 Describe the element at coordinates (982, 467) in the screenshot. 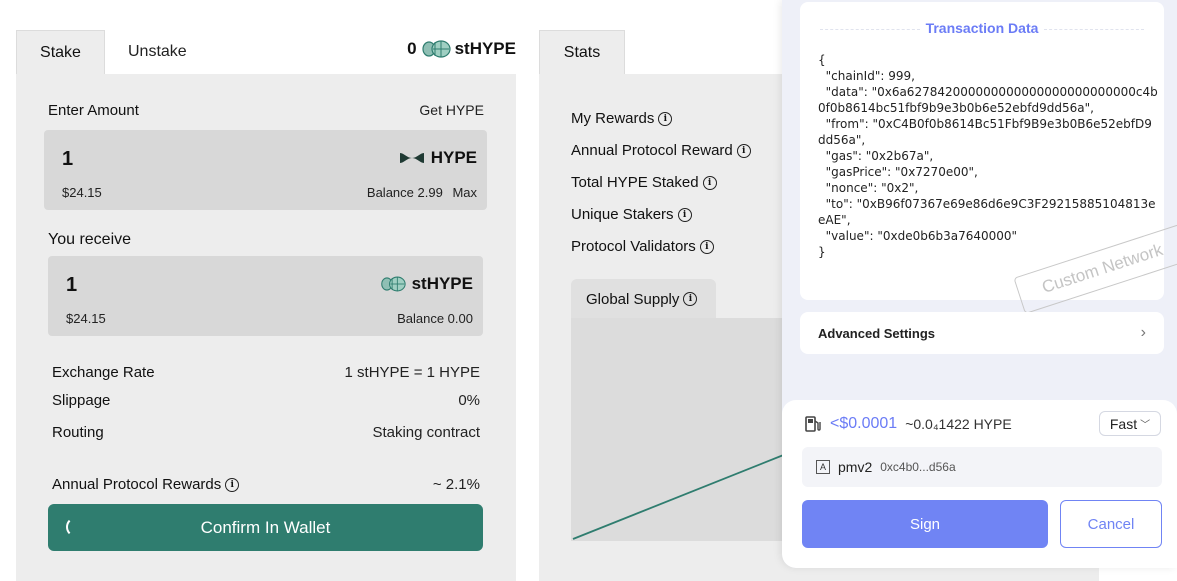

I see `account-row: A pmv2 0xc4b0...d56a` at that location.